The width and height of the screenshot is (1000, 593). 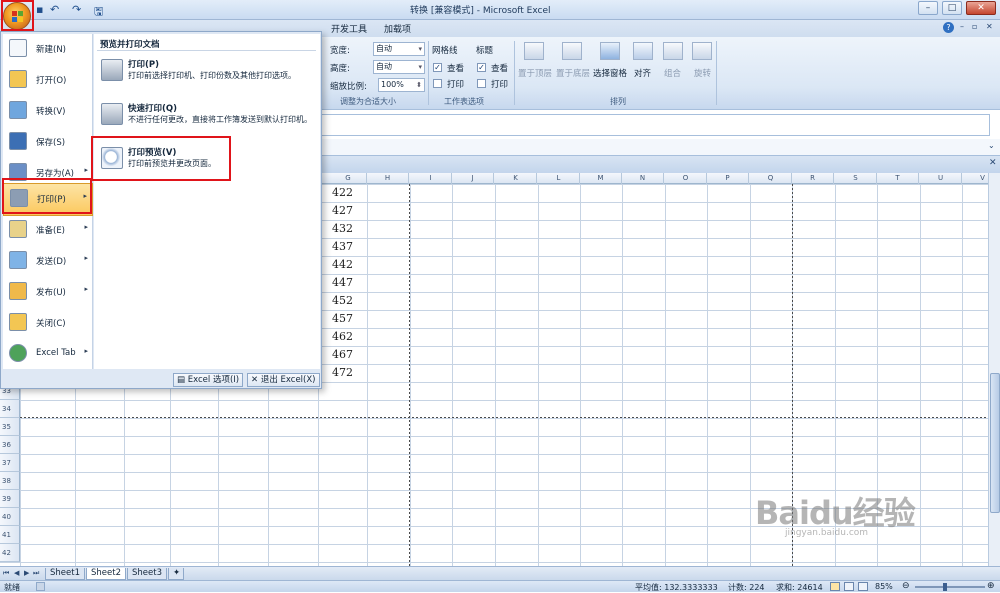 What do you see at coordinates (36, 573) in the screenshot?
I see `last-sheet-icon: ⏭` at bounding box center [36, 573].